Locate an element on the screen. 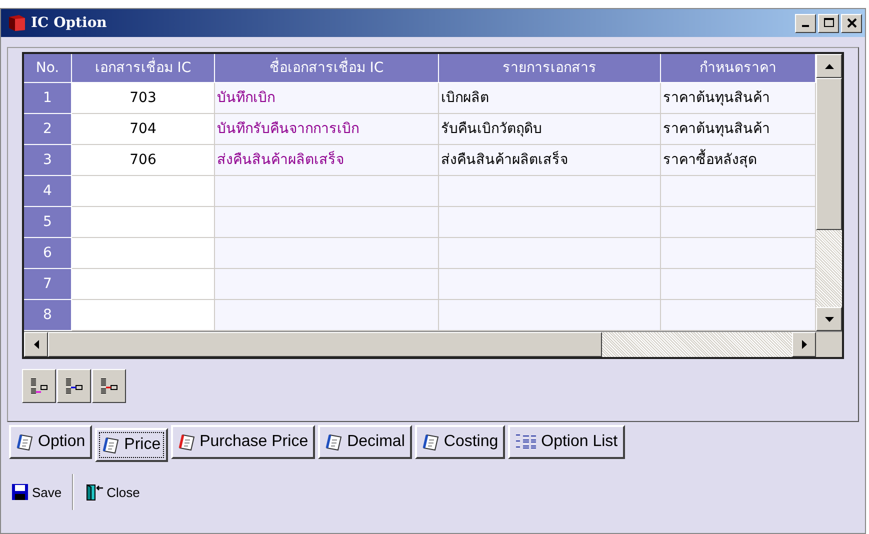  row-number: 8 is located at coordinates (48, 315).